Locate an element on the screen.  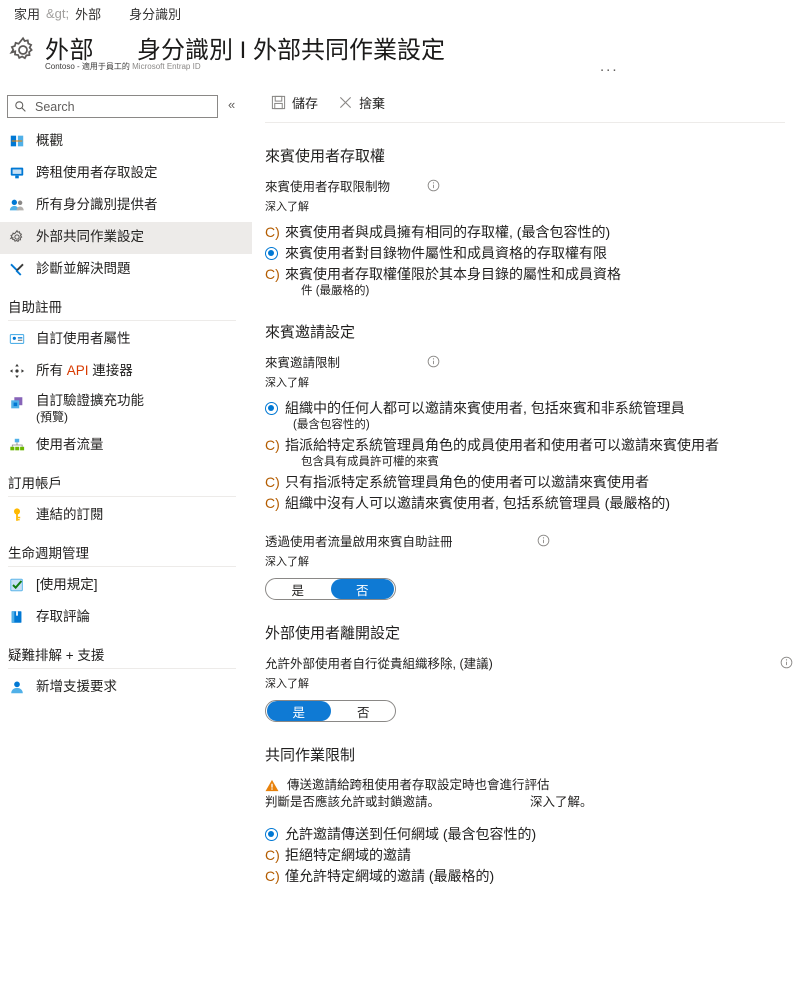
sidebar-item-label-sub: (預覽) is located at coordinates (52, 417).